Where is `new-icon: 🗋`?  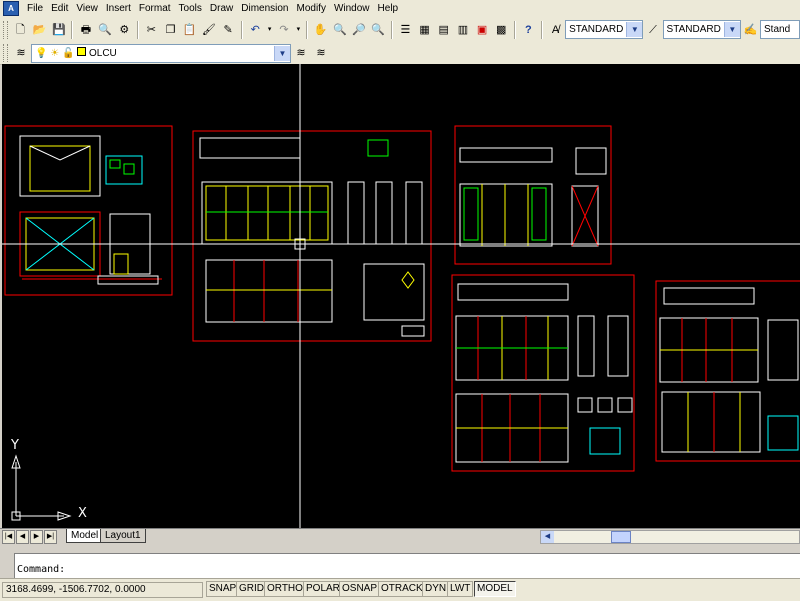 new-icon: 🗋 is located at coordinates (20, 30).